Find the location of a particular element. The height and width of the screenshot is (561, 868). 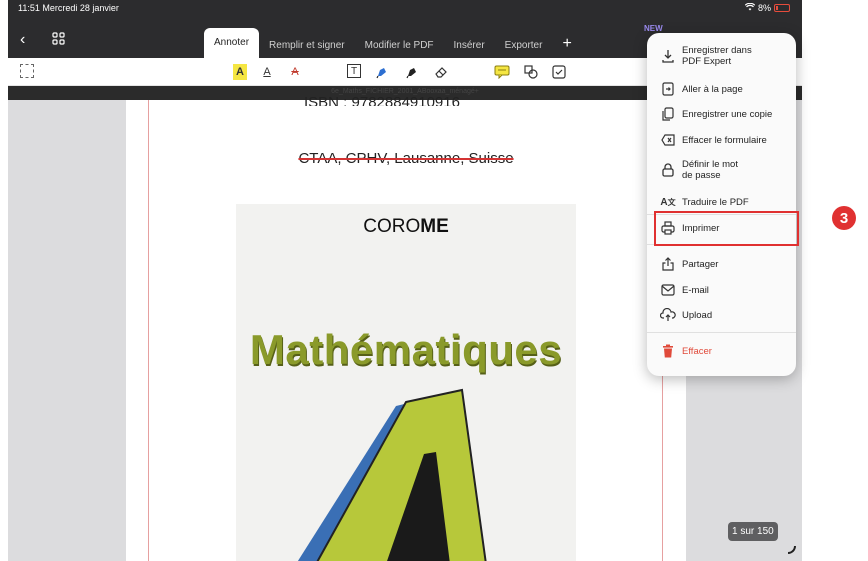

menu-item-upload: Upload is located at coordinates (721, 315).